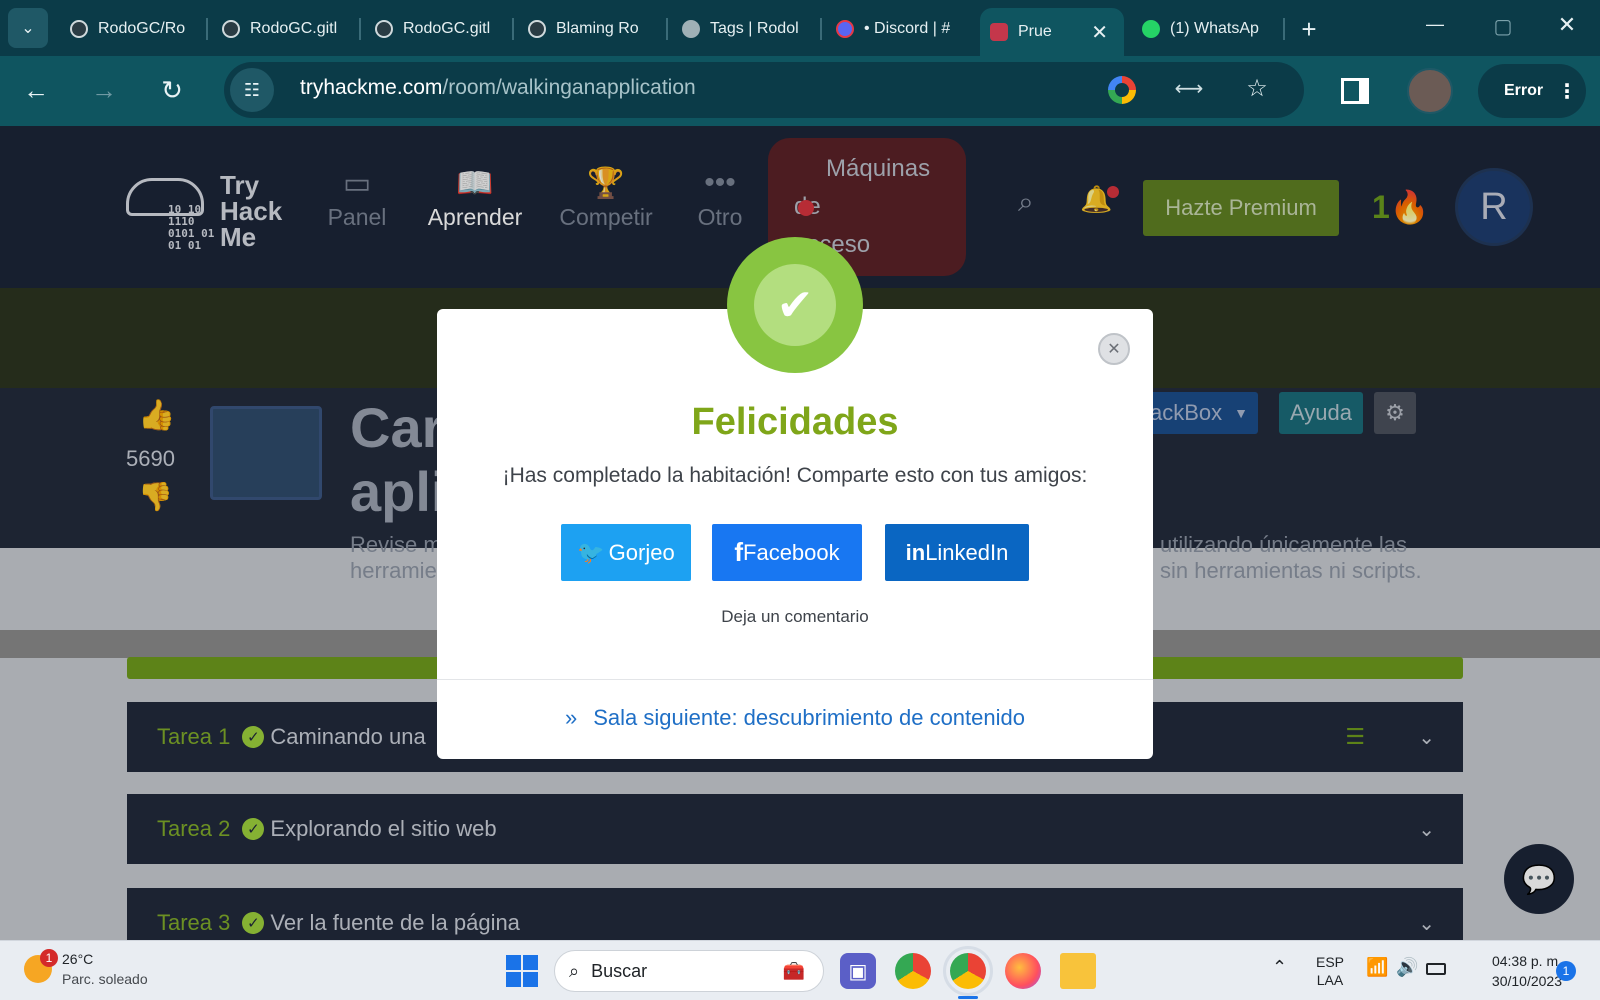  I want to click on tab-search-button: ⌄, so click(28, 28).